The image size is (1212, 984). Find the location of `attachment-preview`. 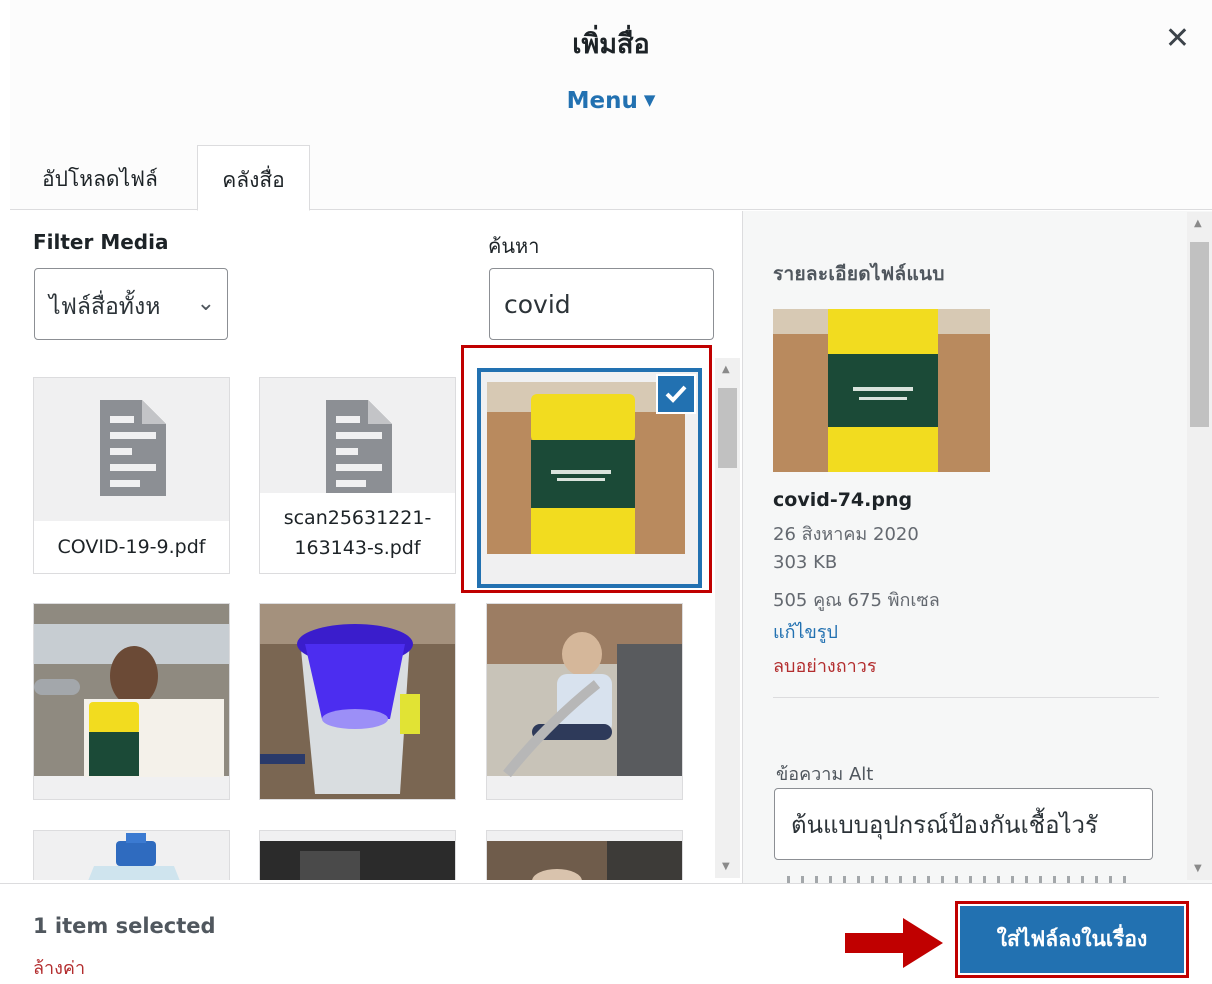

attachment-preview is located at coordinates (881, 390).